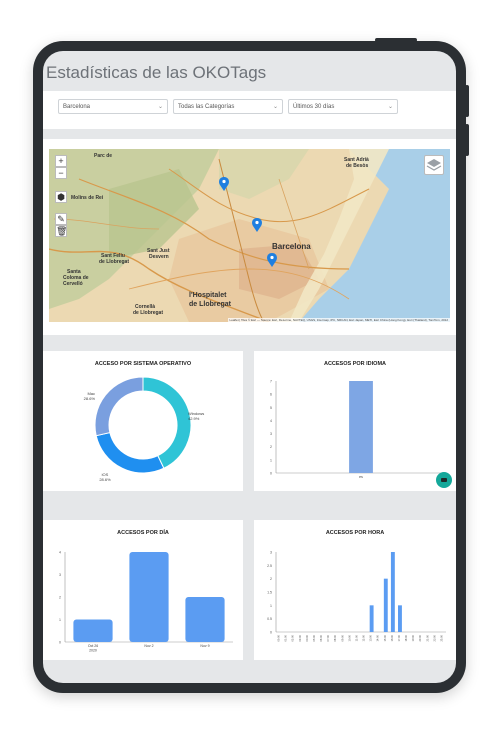 Image resolution: width=500 pixels, height=750 pixels. Describe the element at coordinates (103, 156) in the screenshot. I see `map-label-parc: Parc de` at that location.